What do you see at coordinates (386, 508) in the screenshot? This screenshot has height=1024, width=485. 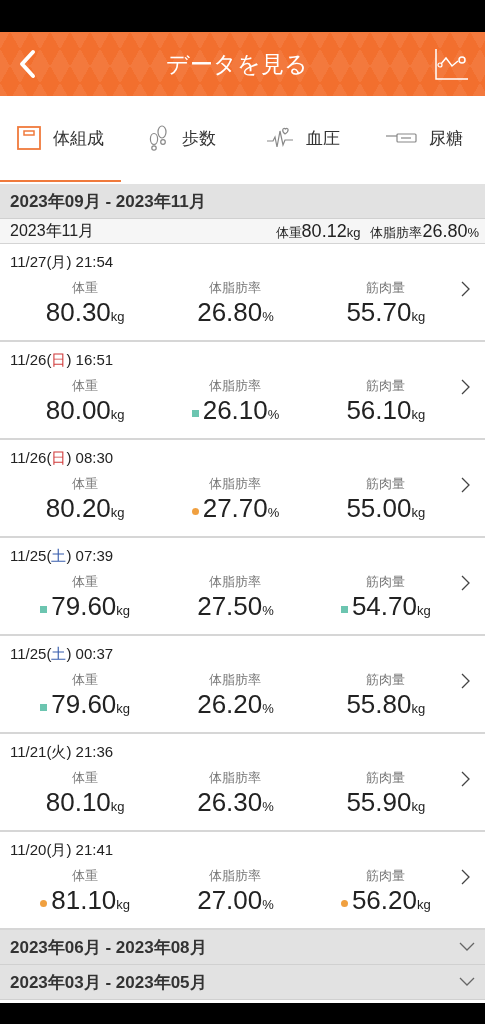 I see `measure-value: 55.00kg` at bounding box center [386, 508].